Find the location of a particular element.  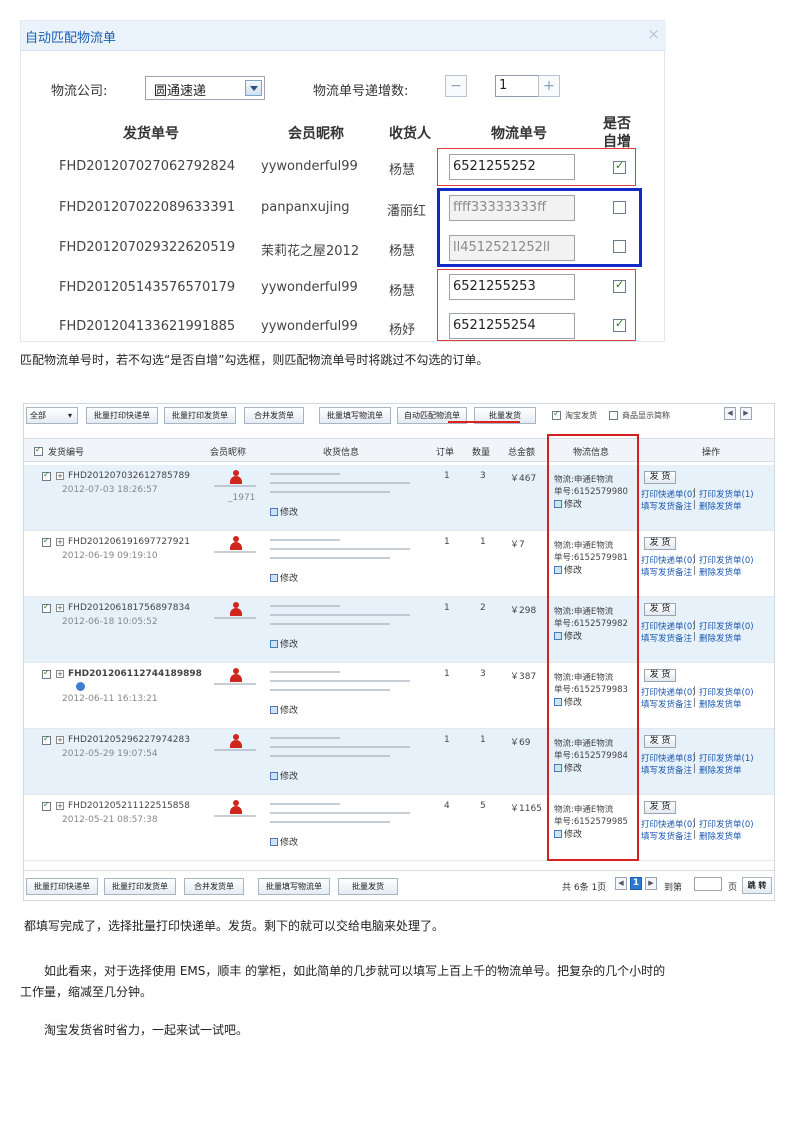

batch-print-express-button: 批量打印快递单 is located at coordinates (122, 415).